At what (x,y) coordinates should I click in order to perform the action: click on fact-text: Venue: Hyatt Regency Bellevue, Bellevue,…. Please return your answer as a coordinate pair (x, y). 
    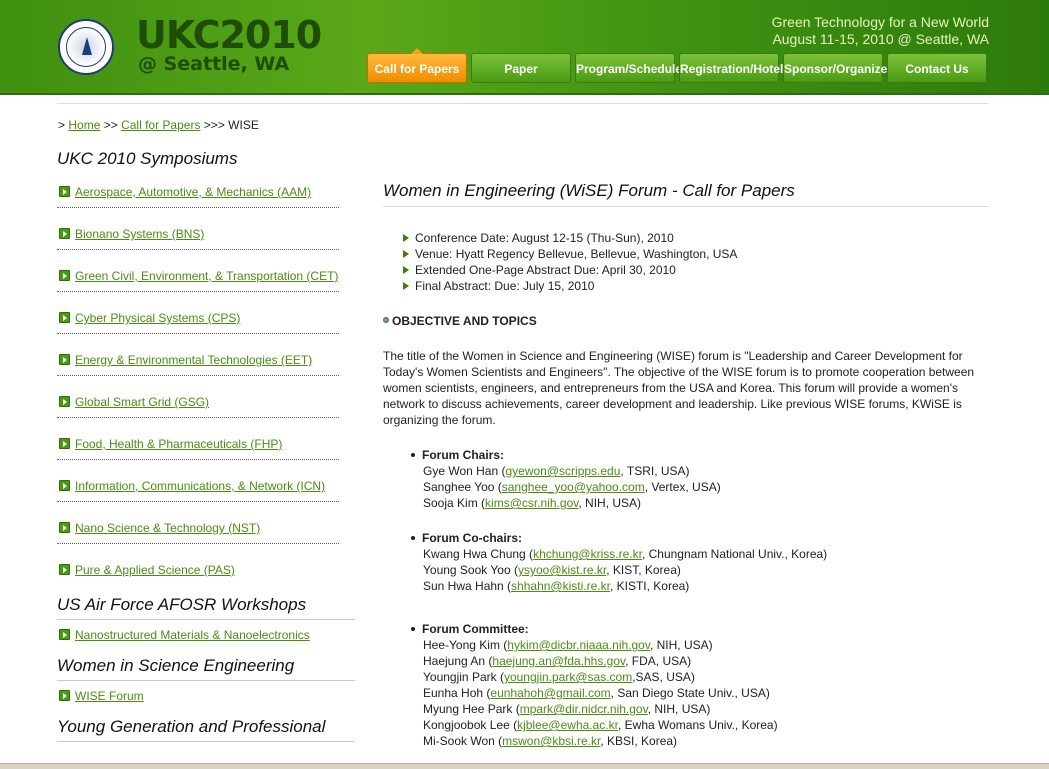
    Looking at the image, I should click on (576, 254).